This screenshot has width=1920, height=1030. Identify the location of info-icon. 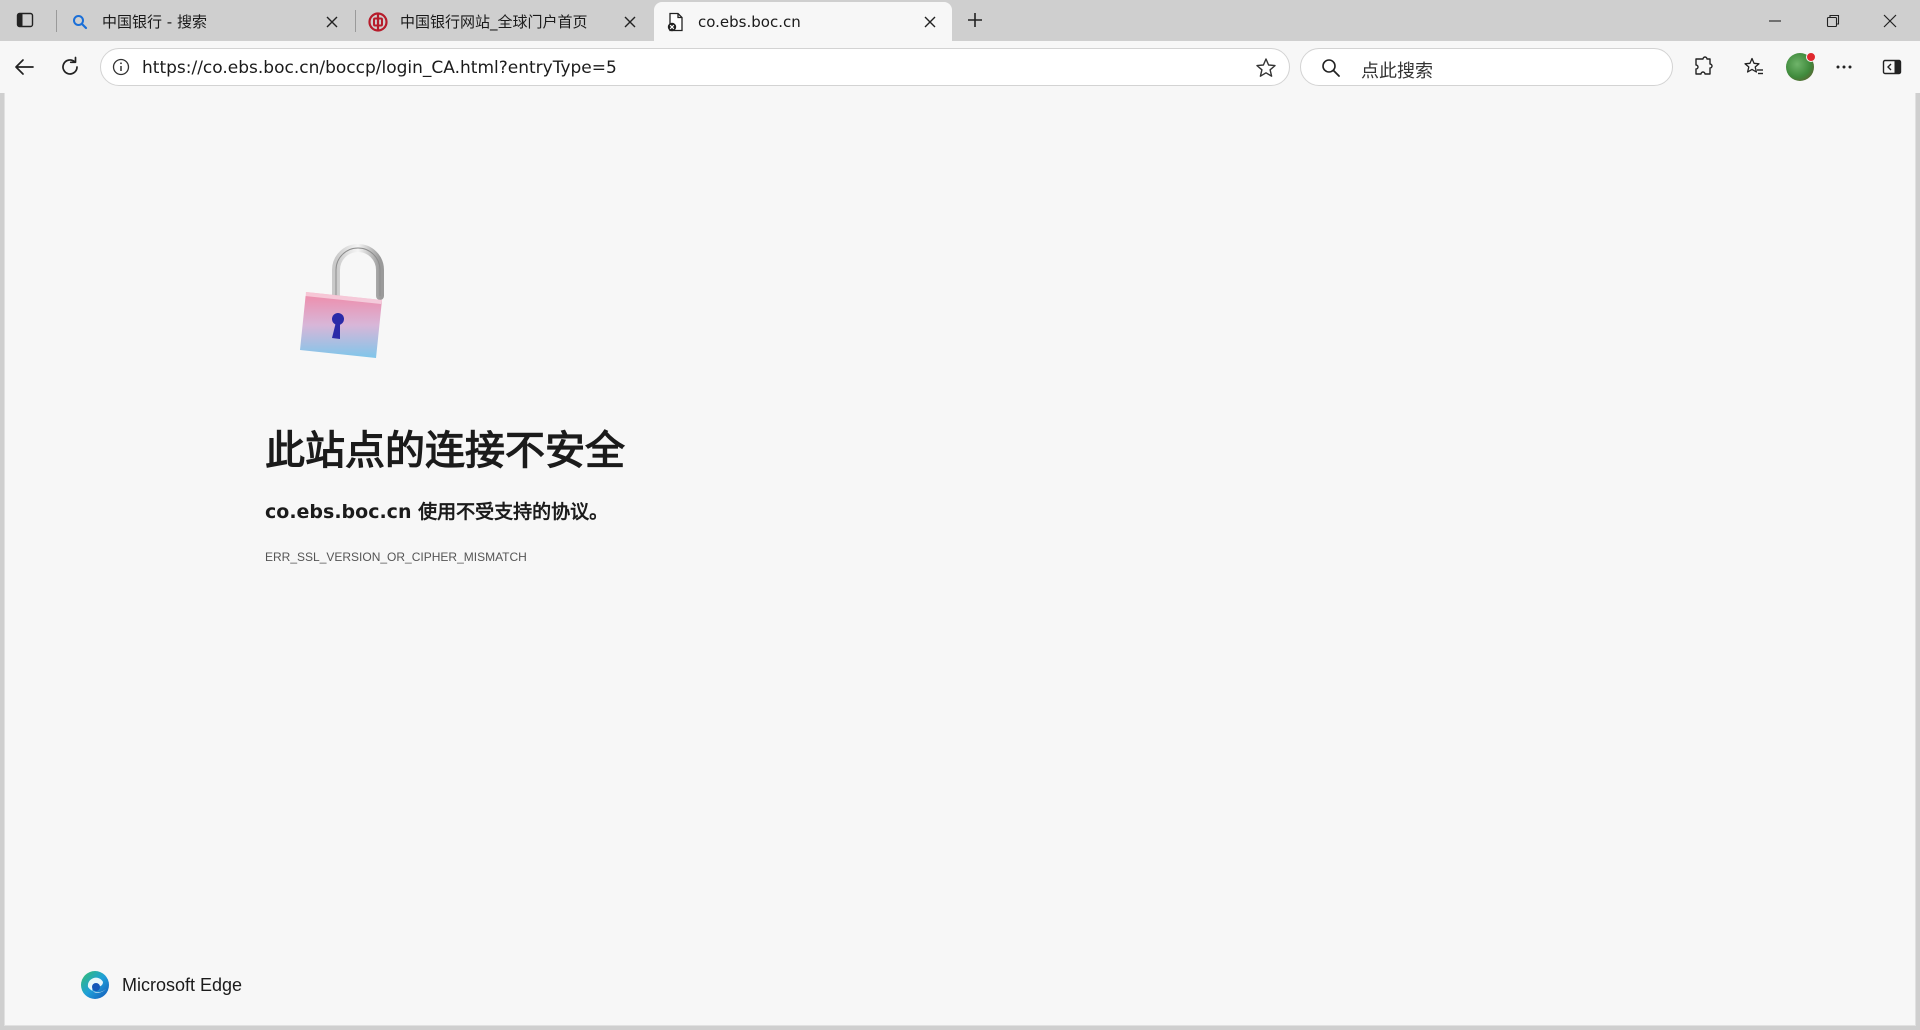
(121, 67).